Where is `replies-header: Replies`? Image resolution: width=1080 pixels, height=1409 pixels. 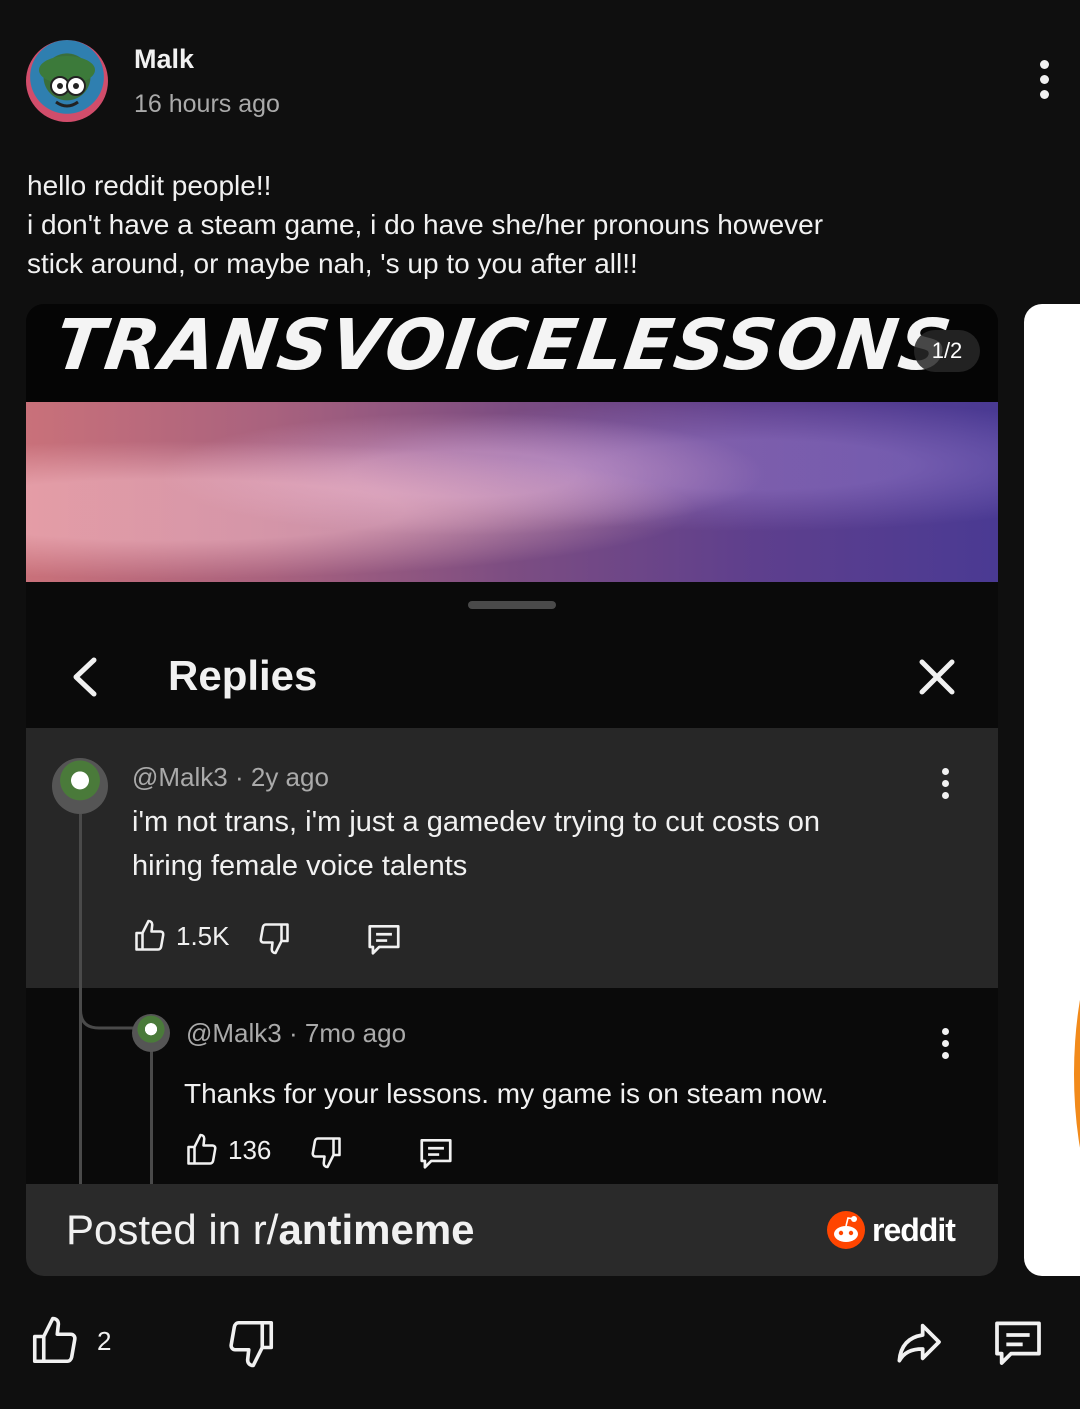
replies-header: Replies is located at coordinates (512, 679).